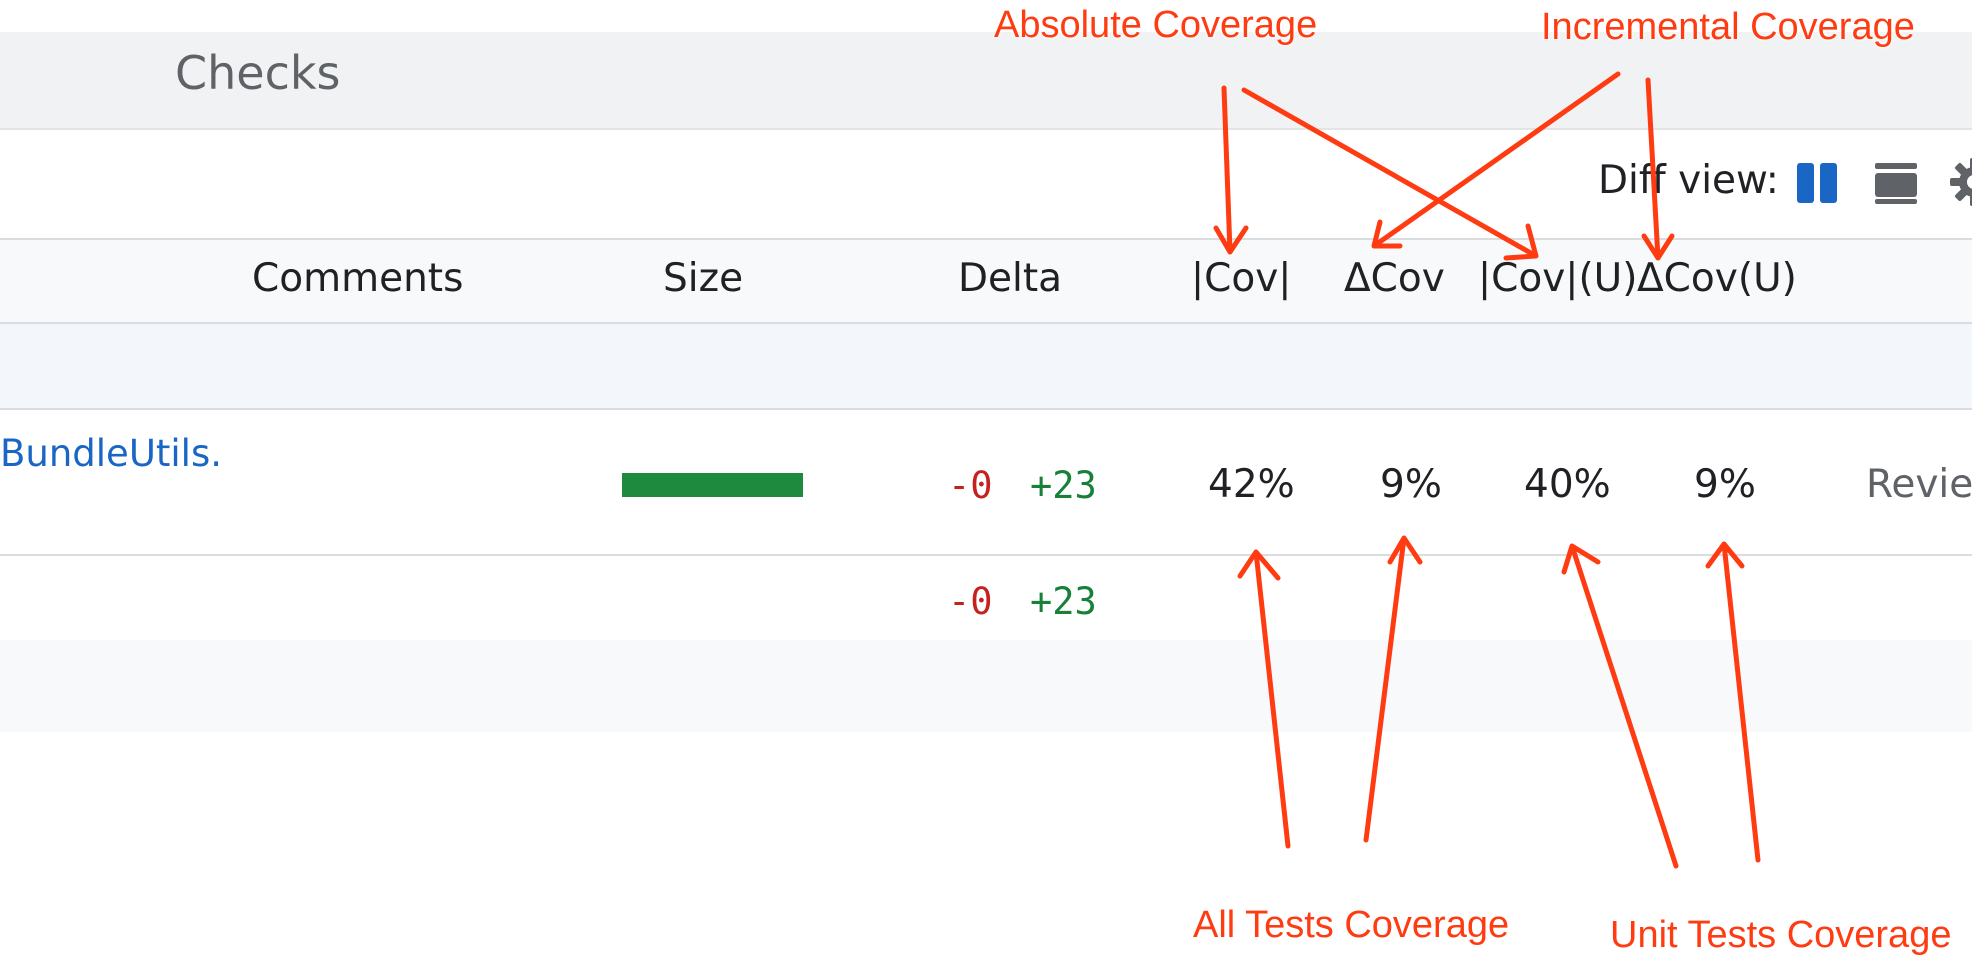 This screenshot has height=960, width=1972. What do you see at coordinates (1919, 484) in the screenshot?
I see `review-status-link: Reviev` at bounding box center [1919, 484].